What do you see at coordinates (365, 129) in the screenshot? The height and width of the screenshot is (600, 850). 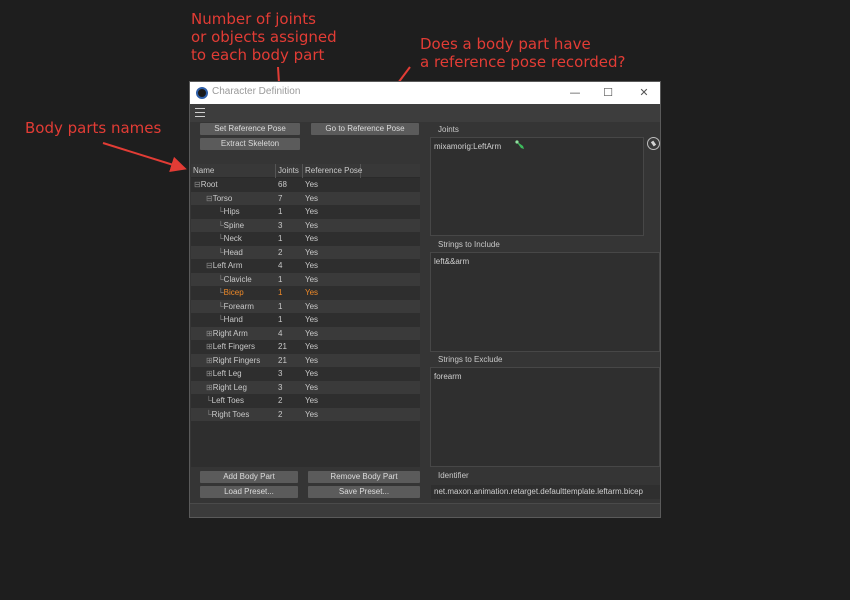 I see `go-to-reference-pose-button: Go to Reference Pose` at bounding box center [365, 129].